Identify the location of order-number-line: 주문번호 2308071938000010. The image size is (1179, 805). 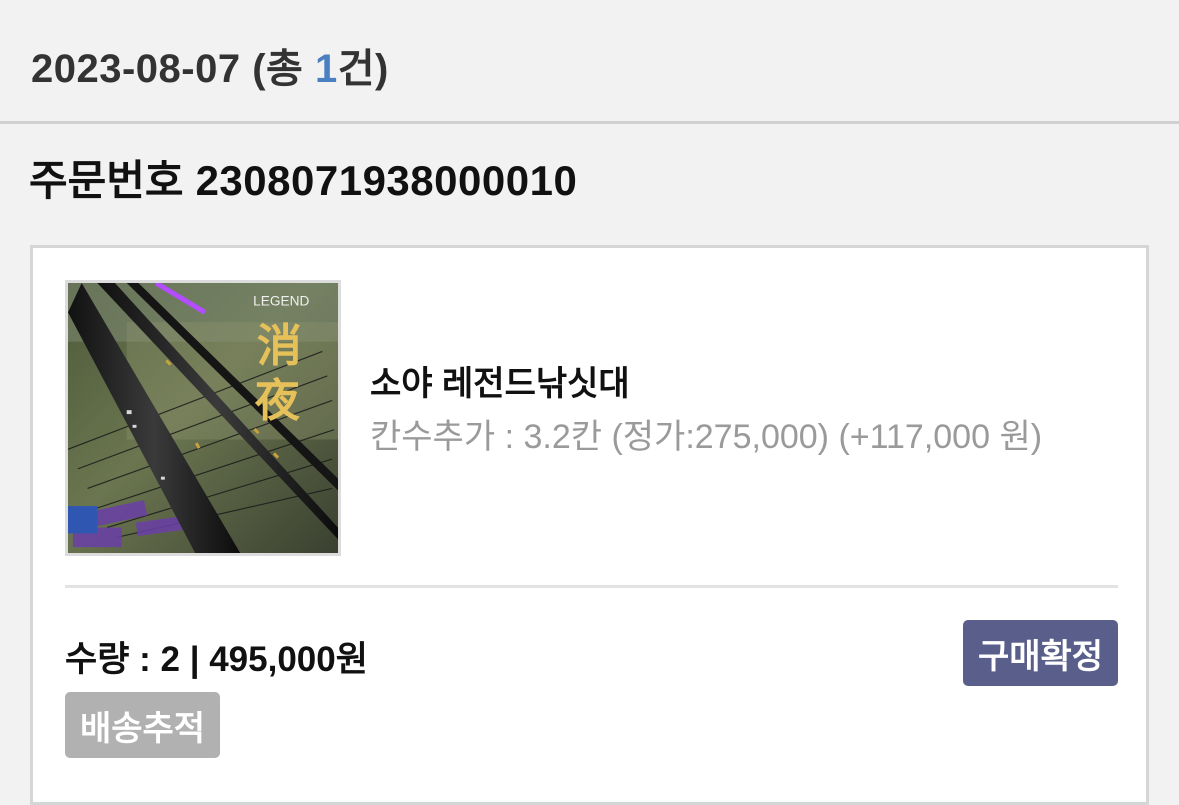
(303, 177).